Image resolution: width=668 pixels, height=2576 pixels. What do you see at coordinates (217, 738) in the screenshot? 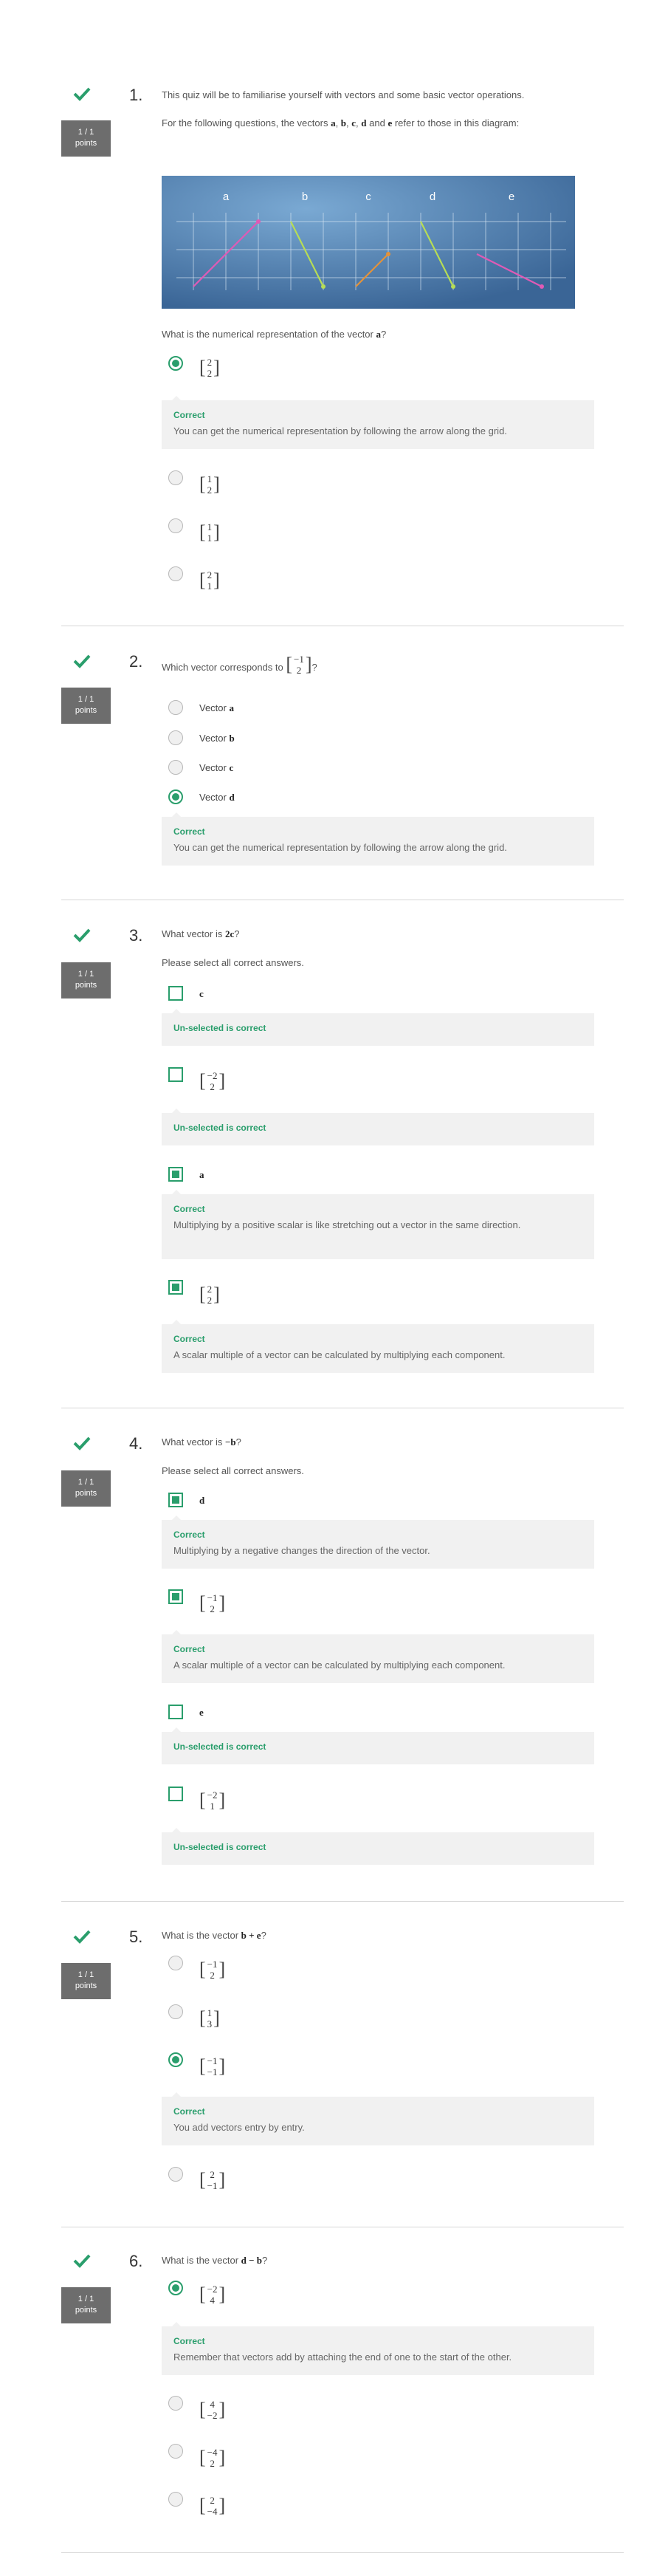
I see `answer-option-2: Vector b` at bounding box center [217, 738].